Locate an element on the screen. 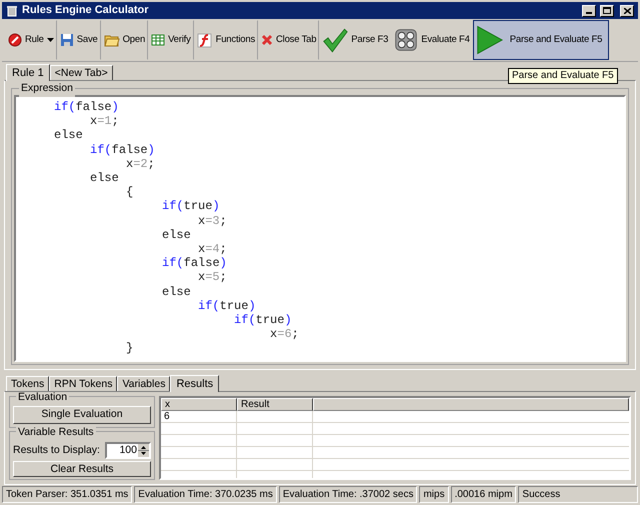  column-header: x is located at coordinates (199, 404).